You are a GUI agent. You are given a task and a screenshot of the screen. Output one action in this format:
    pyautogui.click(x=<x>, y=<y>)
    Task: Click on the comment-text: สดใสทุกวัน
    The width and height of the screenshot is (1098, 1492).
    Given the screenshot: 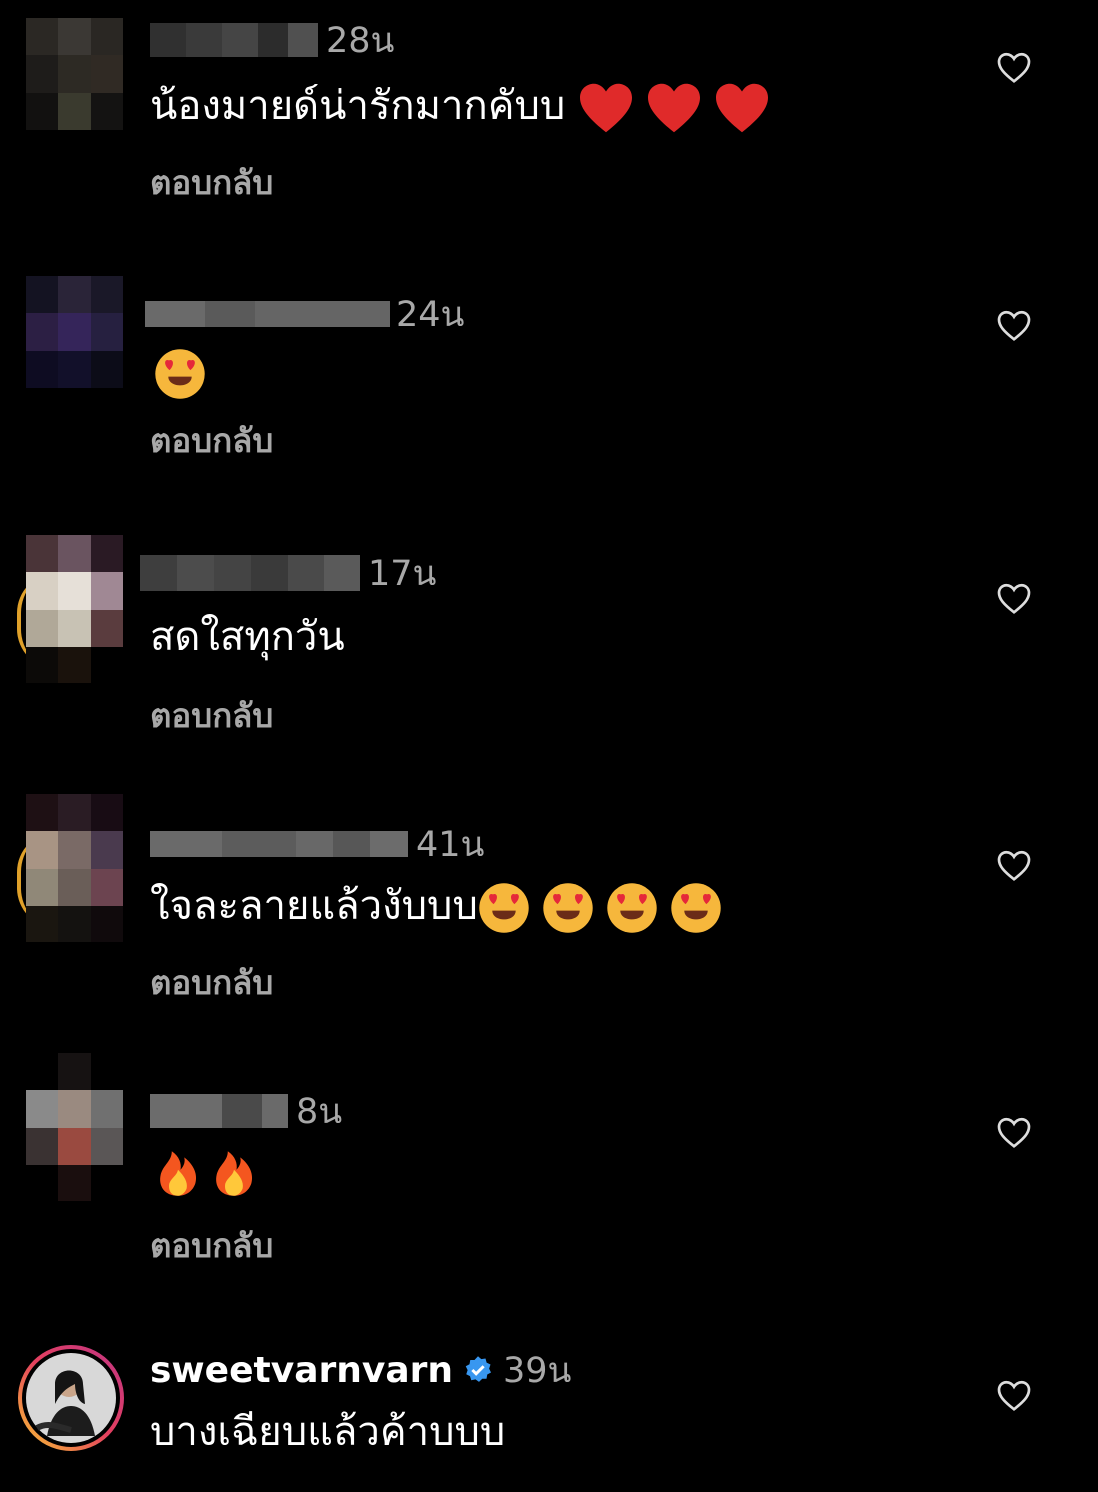 What is the action you would take?
    pyautogui.click(x=247, y=637)
    